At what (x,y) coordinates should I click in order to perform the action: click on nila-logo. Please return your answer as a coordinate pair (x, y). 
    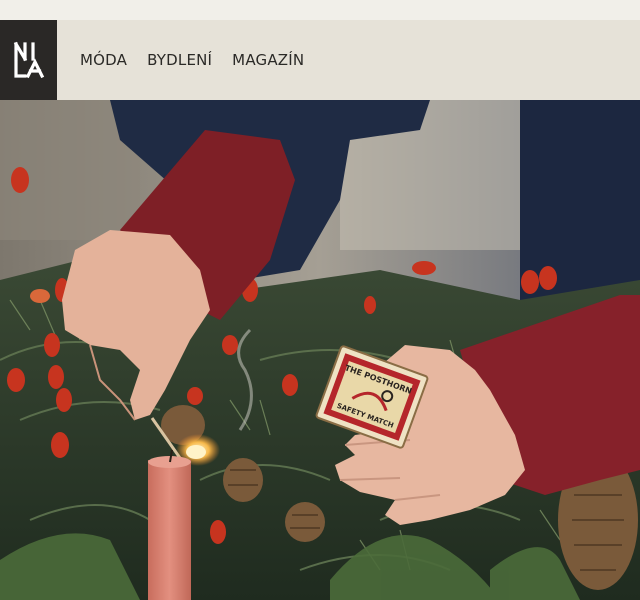
    Looking at the image, I should click on (28, 60).